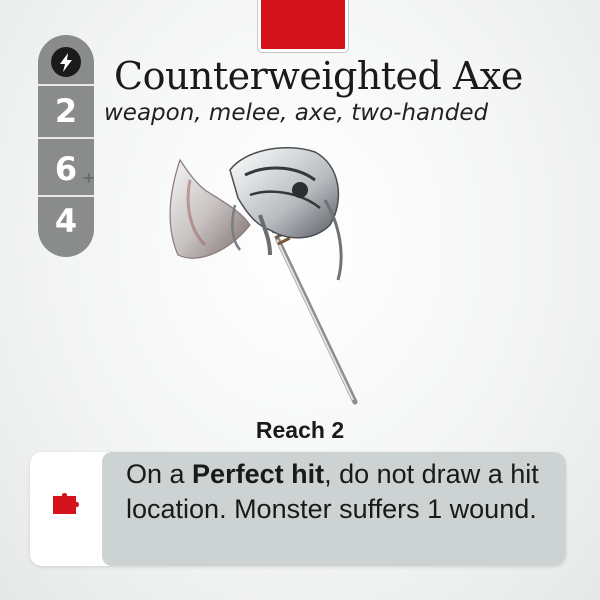 This screenshot has width=600, height=600. Describe the element at coordinates (66, 221) in the screenshot. I see `strength-value: 4` at that location.